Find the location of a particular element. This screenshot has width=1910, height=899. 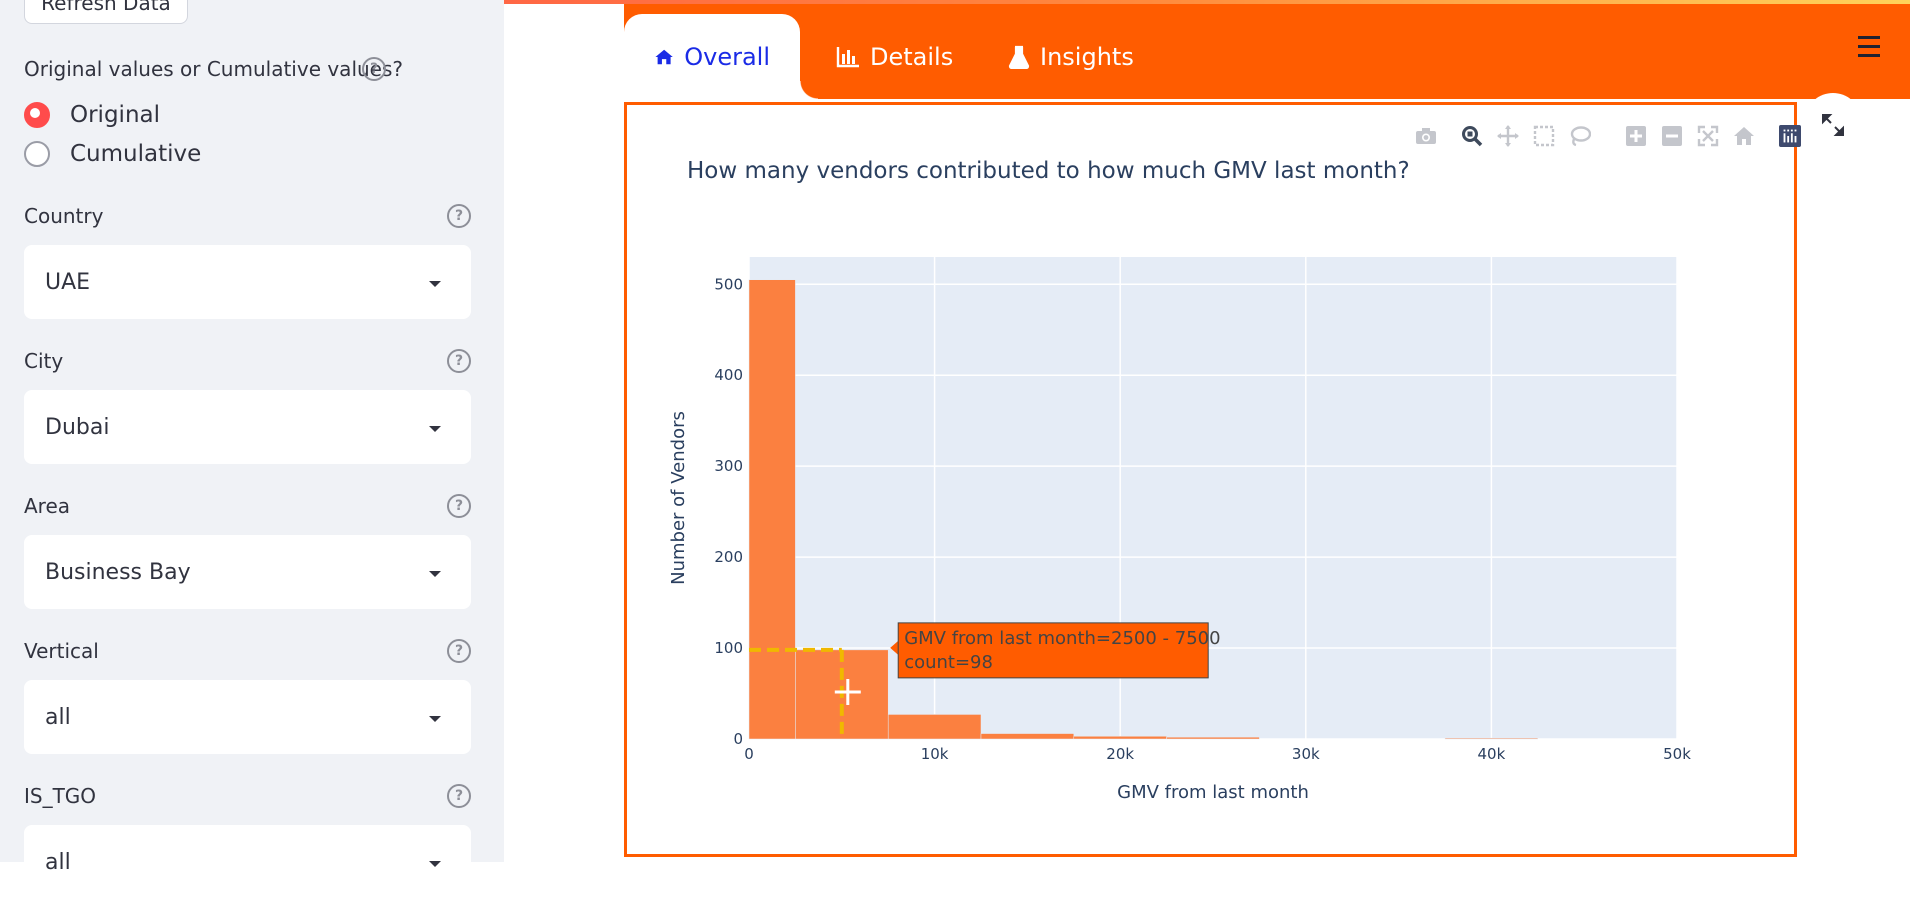

tab-details: Details is located at coordinates (894, 56).